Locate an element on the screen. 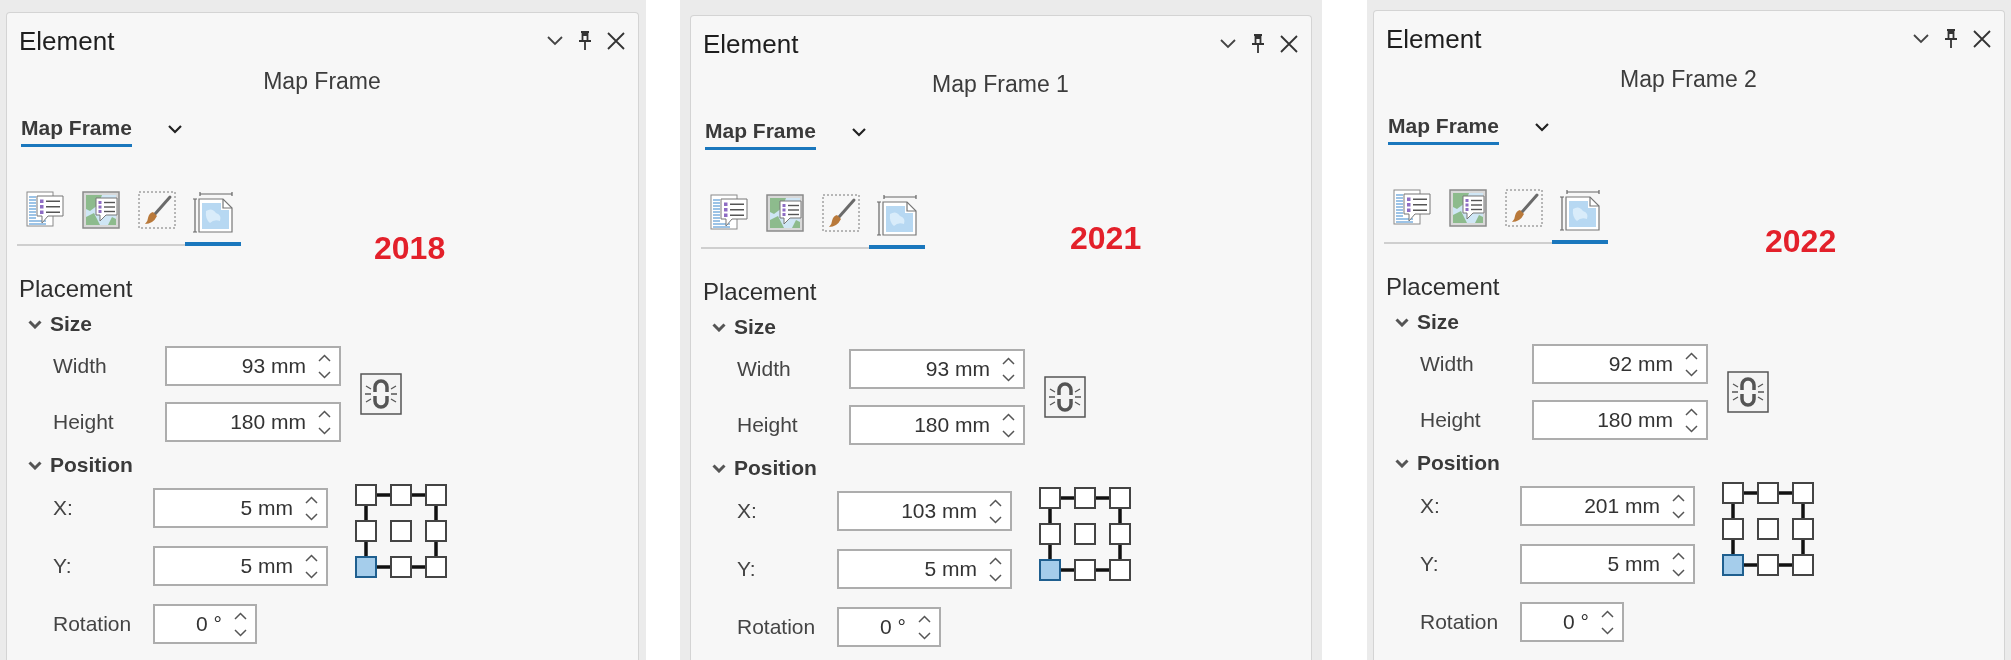  element-name: Map Frame 2 is located at coordinates (1688, 79).